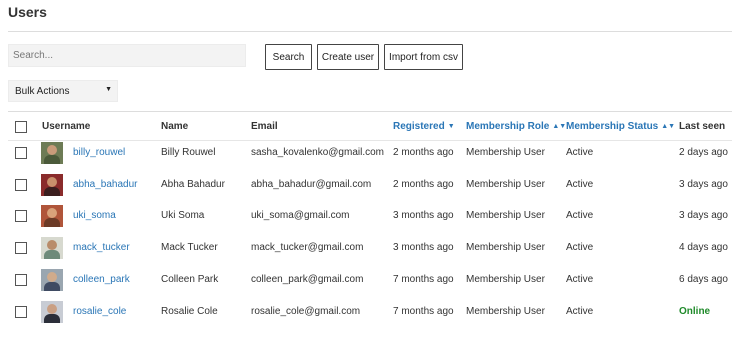 The width and height of the screenshot is (740, 337). I want to click on user-last-seen: Online, so click(695, 311).